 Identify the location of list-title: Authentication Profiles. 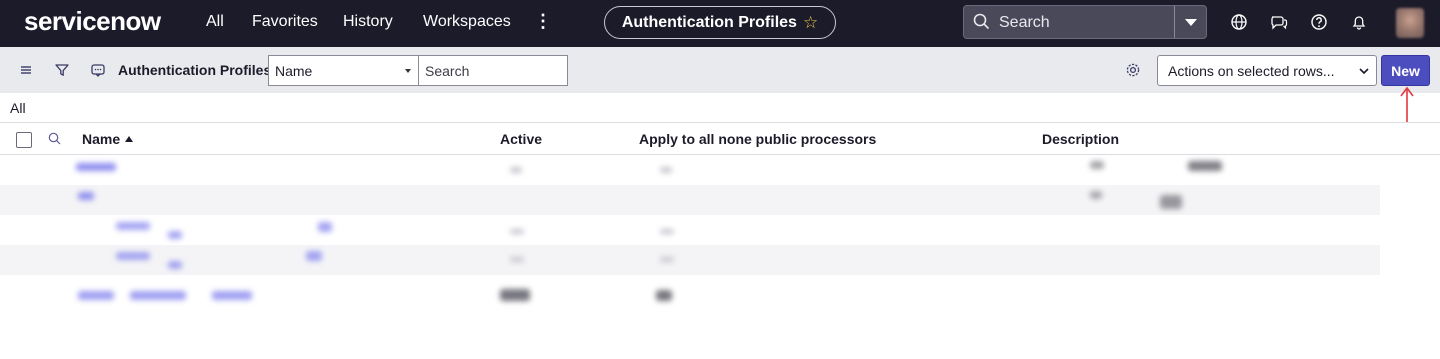
(195, 70).